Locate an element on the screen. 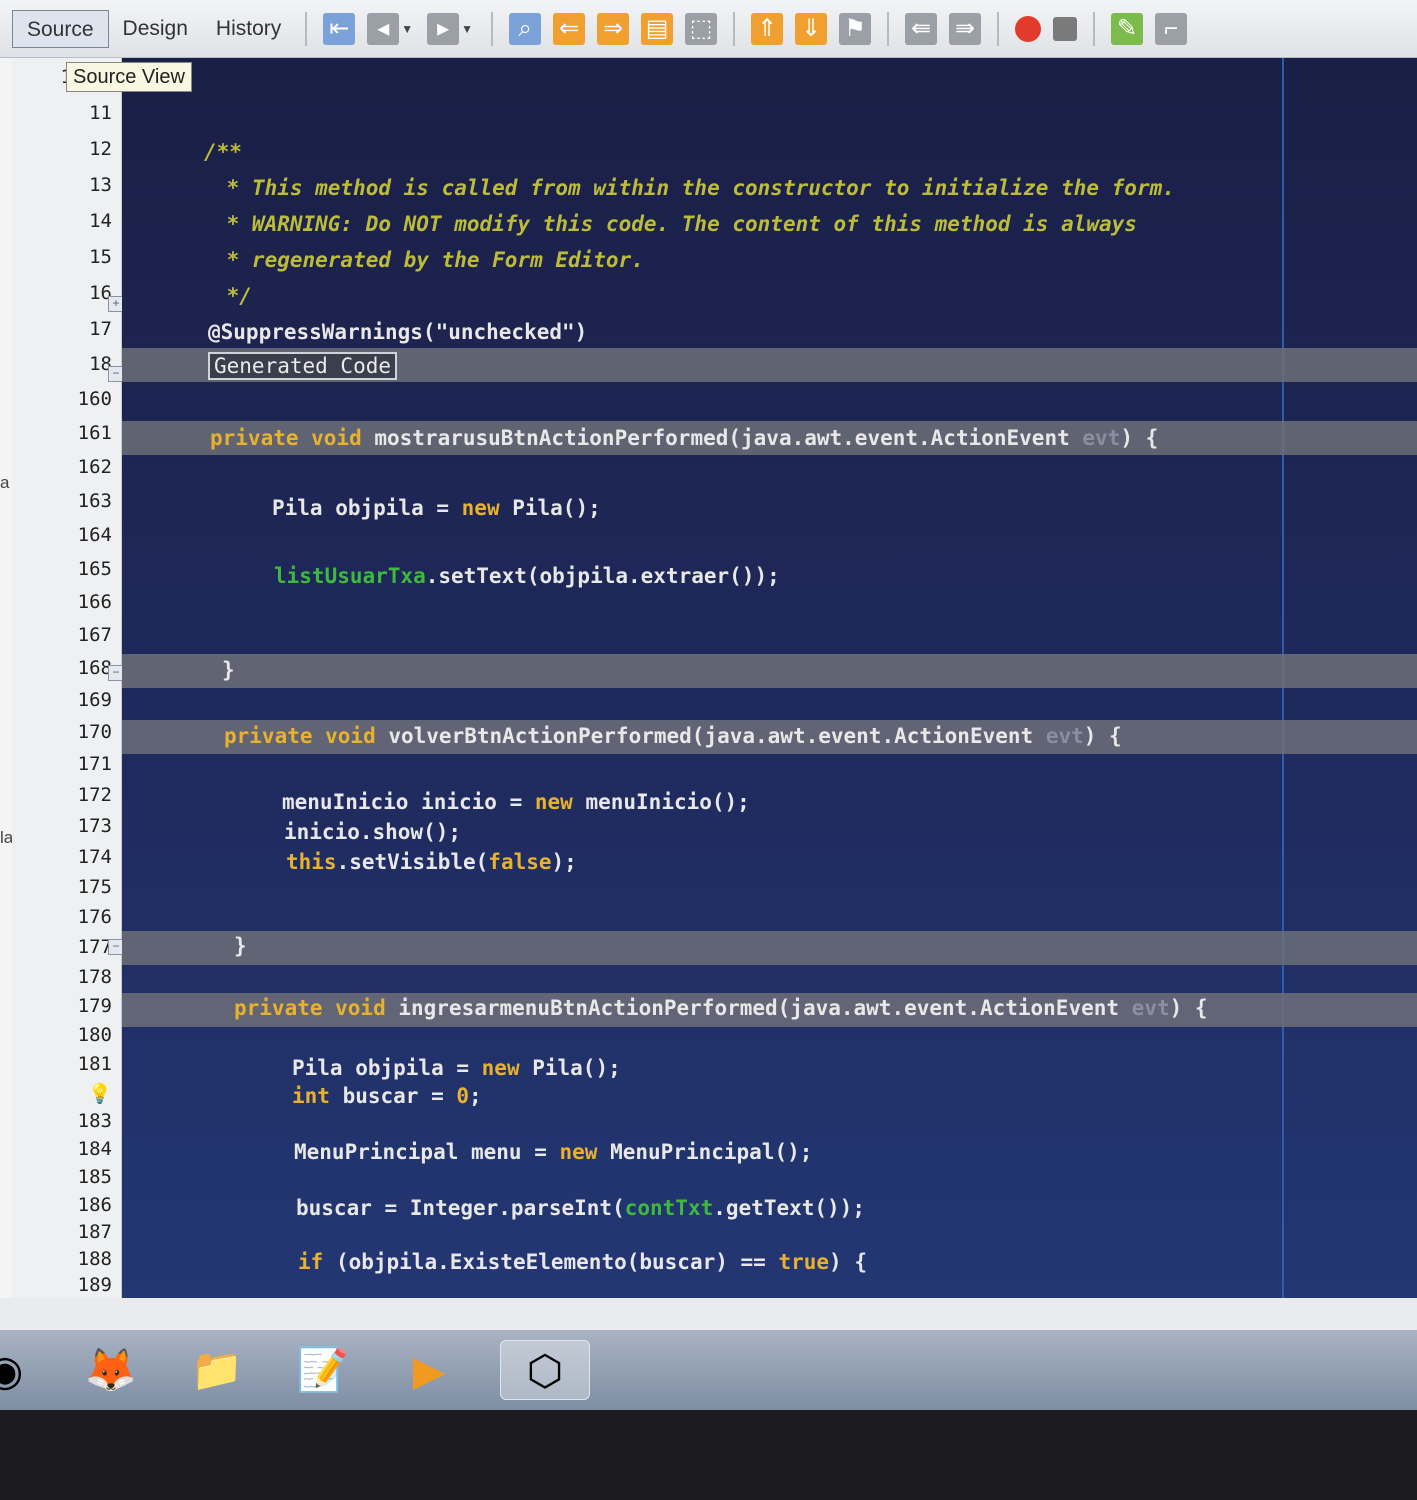  line-number: 163 is located at coordinates (94, 501).